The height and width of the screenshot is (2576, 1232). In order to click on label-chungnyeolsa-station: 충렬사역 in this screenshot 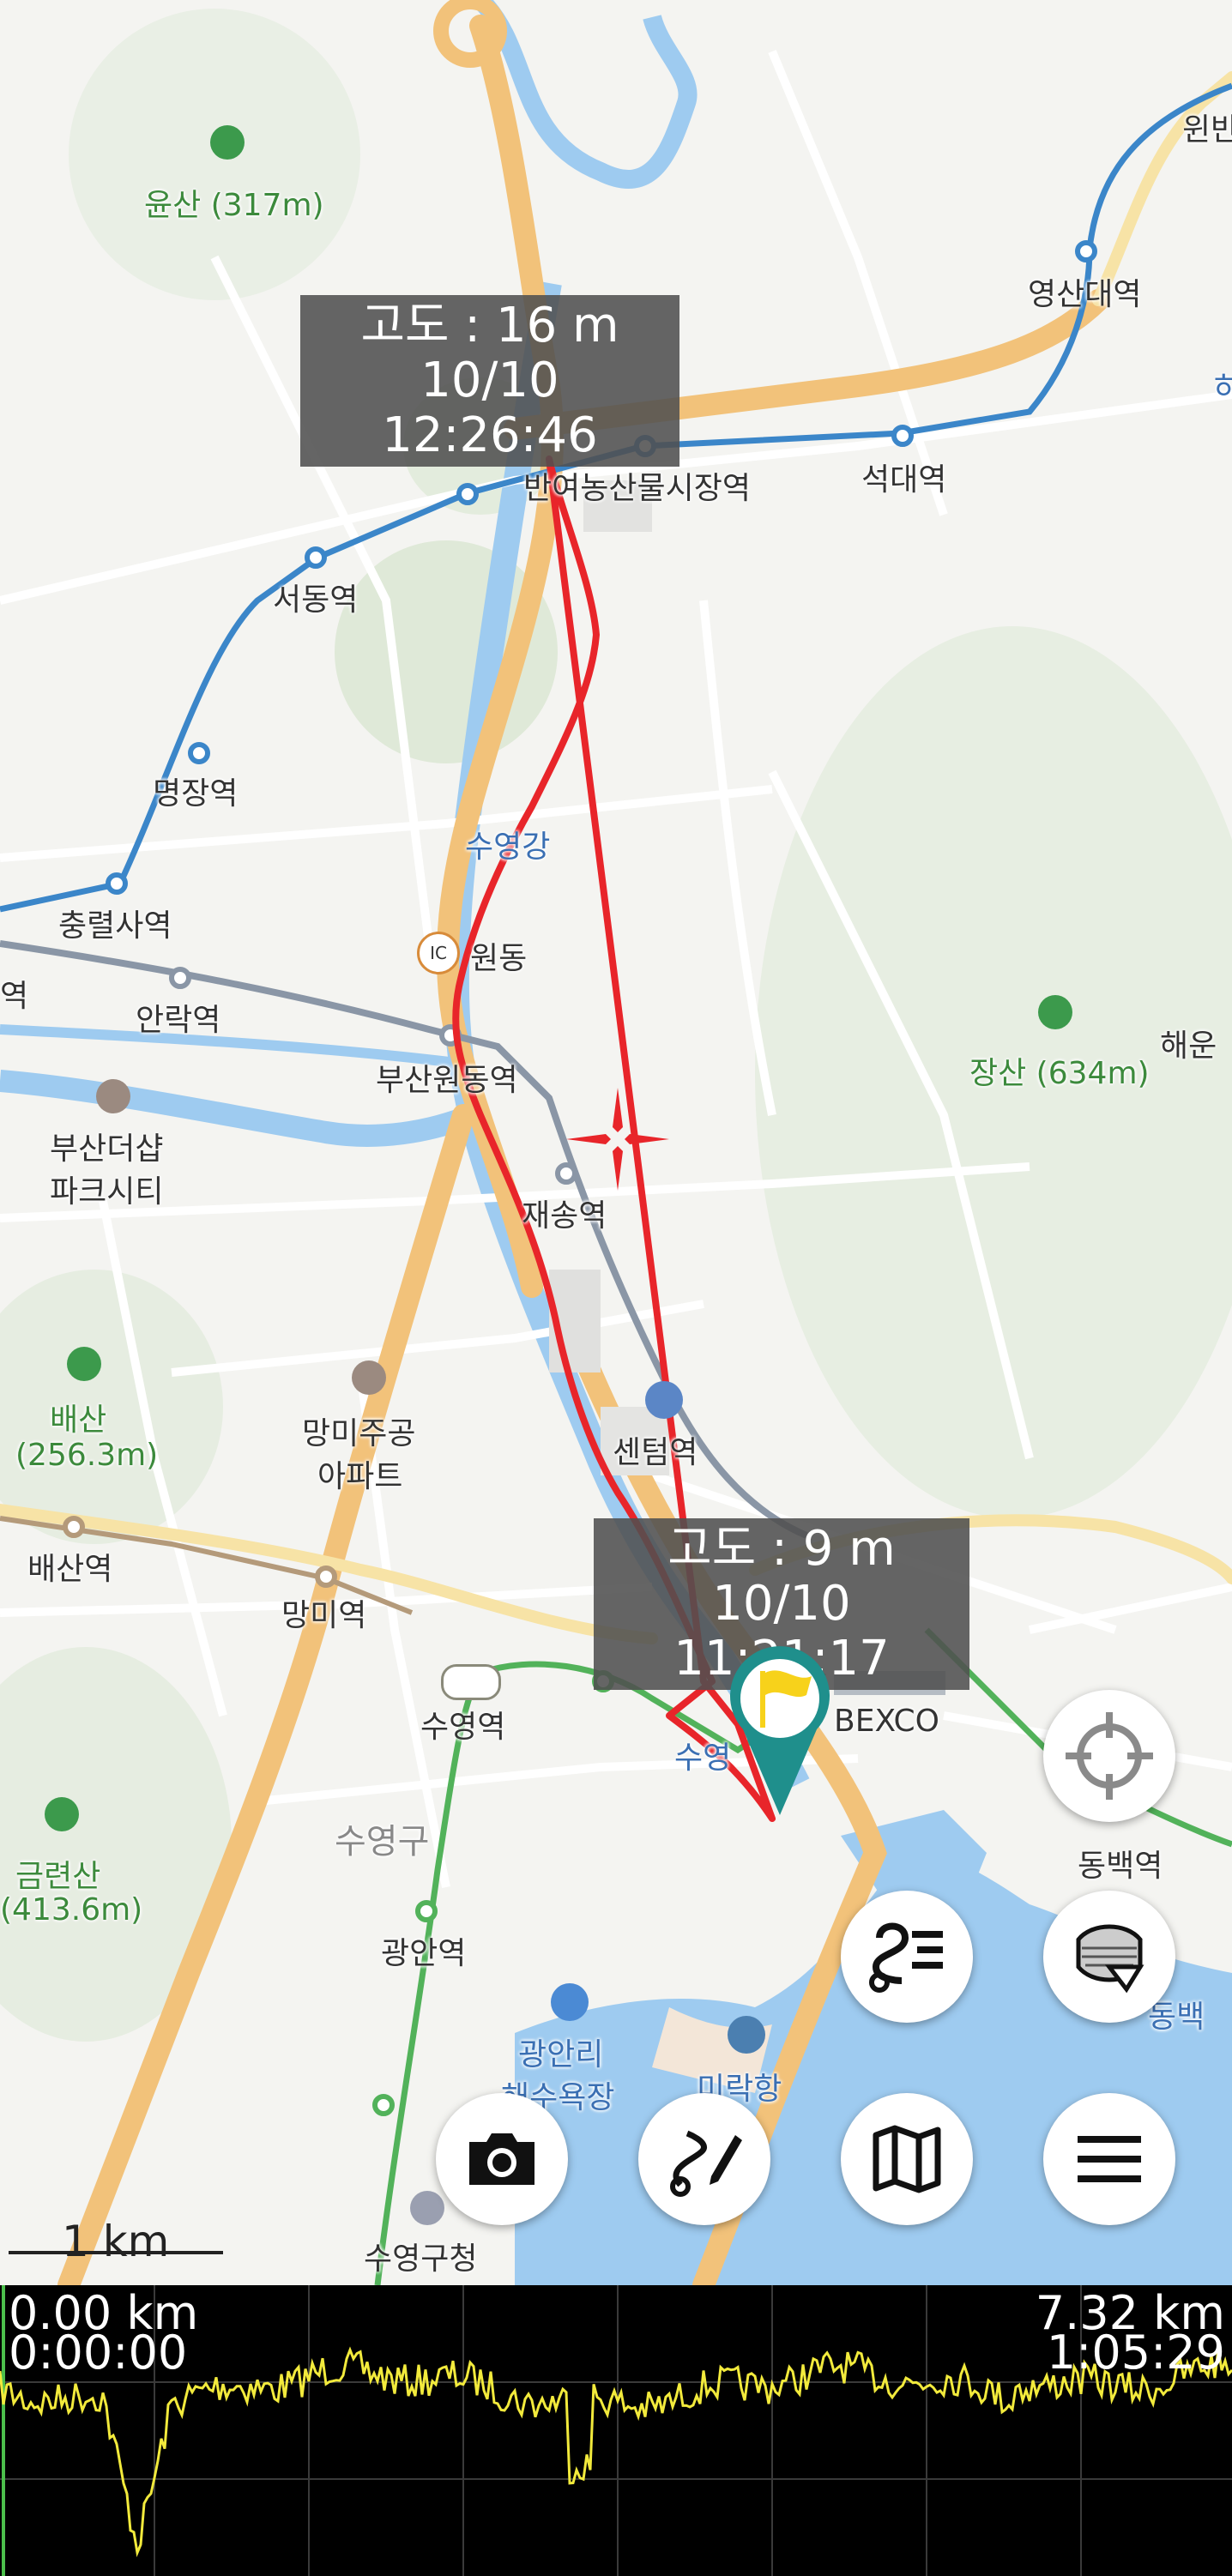, I will do `click(115, 926)`.